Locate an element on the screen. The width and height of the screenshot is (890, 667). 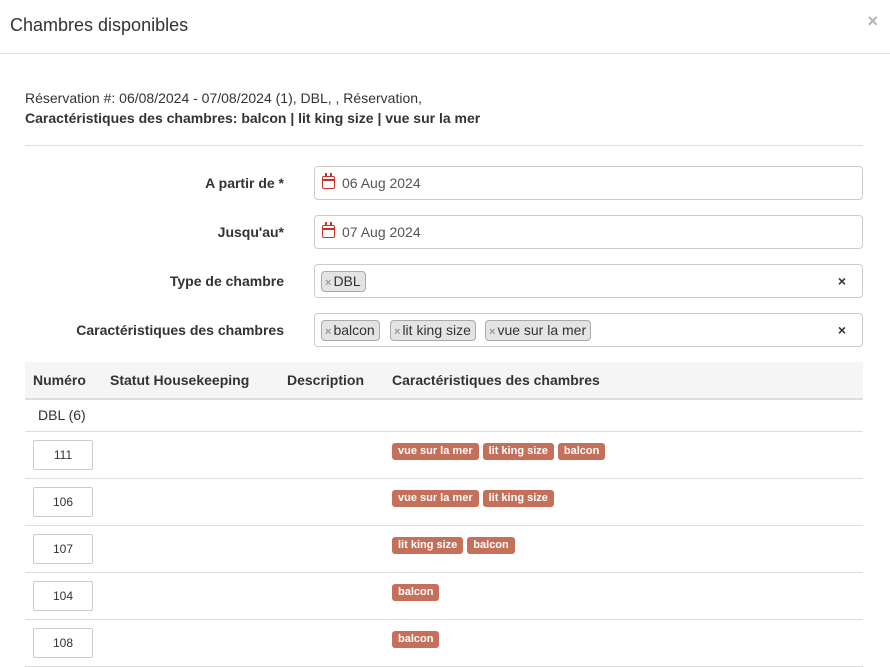
feature-chip: × lit king size is located at coordinates (433, 330).